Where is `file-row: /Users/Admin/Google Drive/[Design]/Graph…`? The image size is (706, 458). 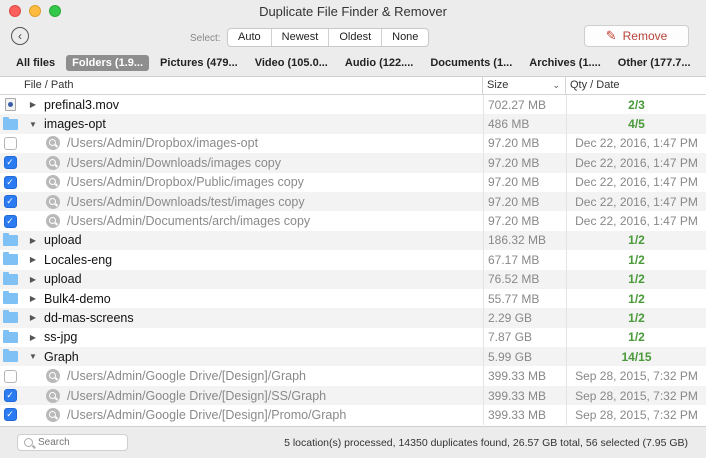
file-row: /Users/Admin/Google Drive/[Design]/Graph… is located at coordinates (353, 376).